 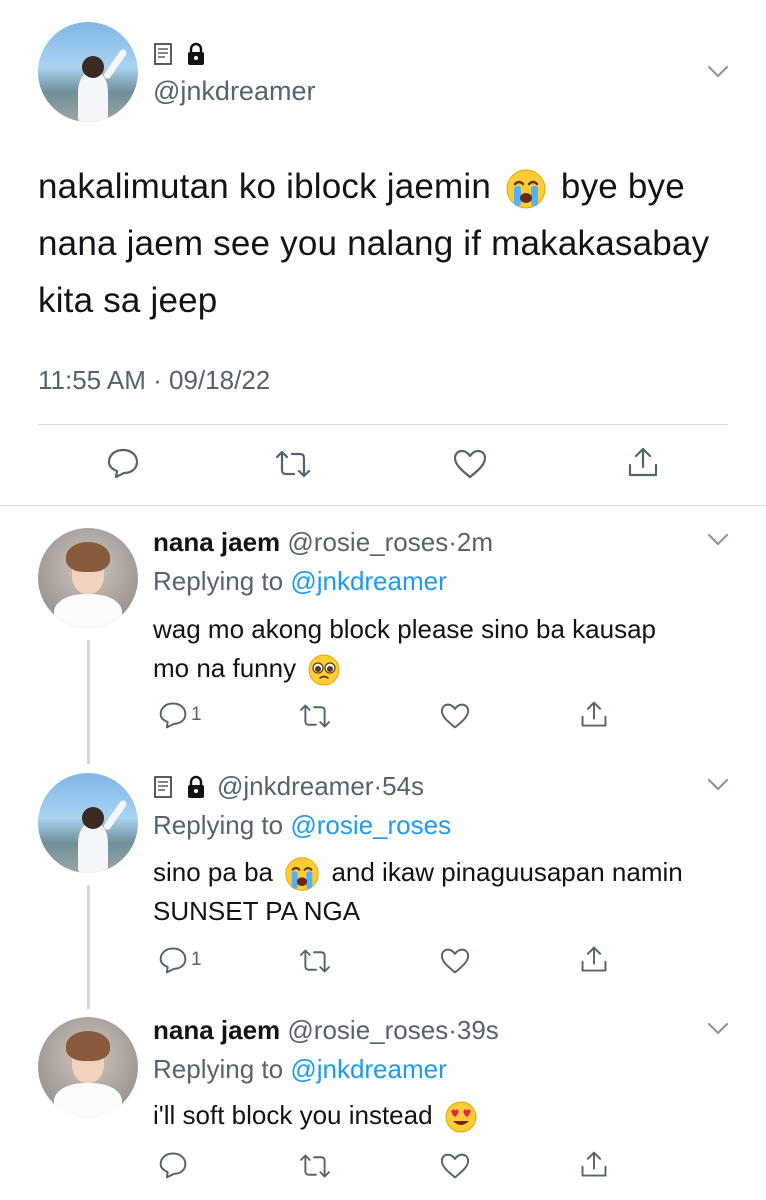 What do you see at coordinates (88, 72) in the screenshot?
I see `author-avatar` at bounding box center [88, 72].